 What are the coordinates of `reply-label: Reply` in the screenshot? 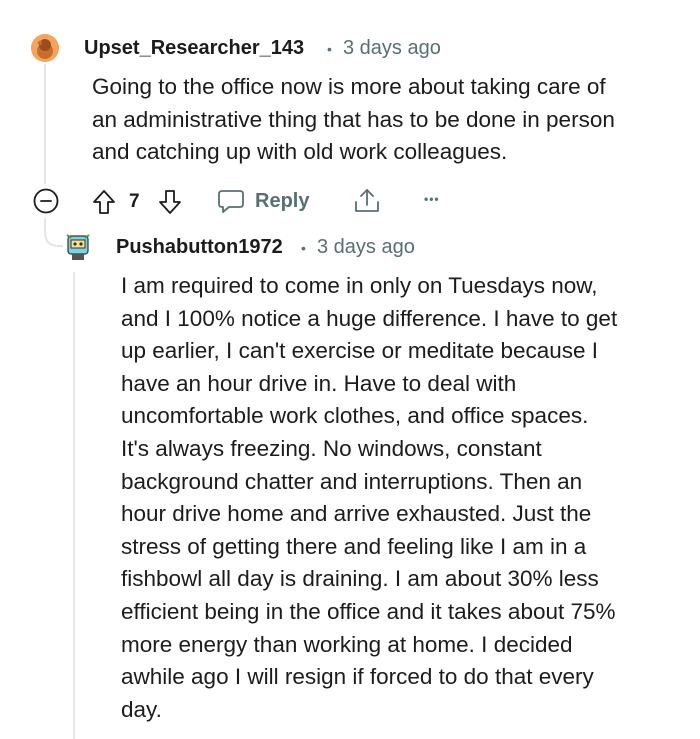 It's located at (282, 200).